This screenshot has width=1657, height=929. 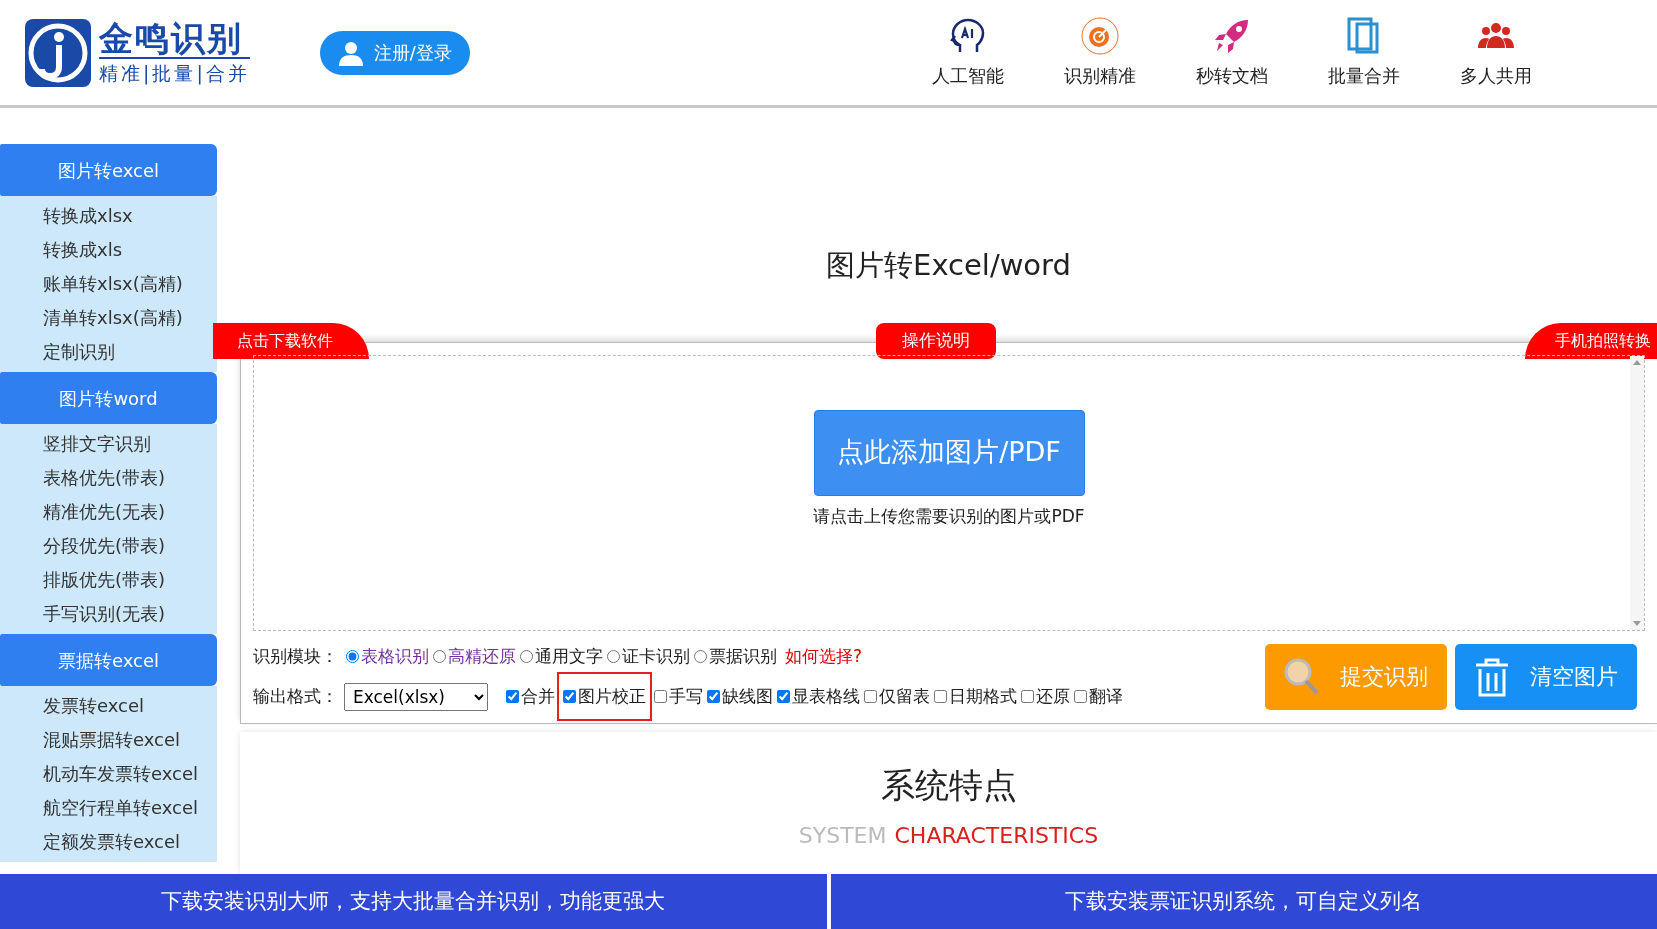 What do you see at coordinates (1492, 676) in the screenshot?
I see `trash-icon` at bounding box center [1492, 676].